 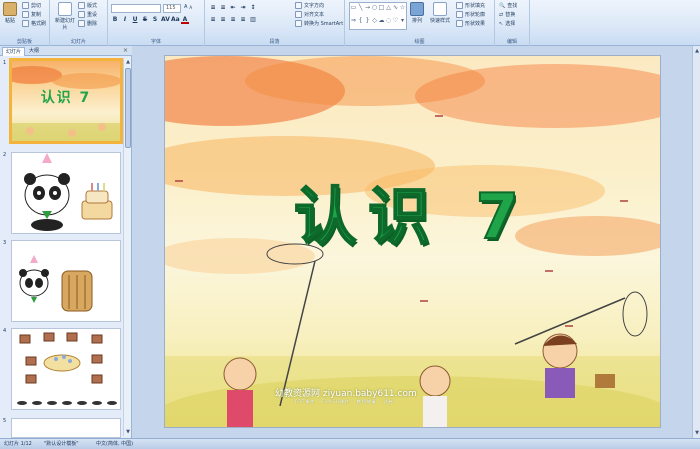 I want to click on brace2-shape-icon: }, so click(x=367, y=22).